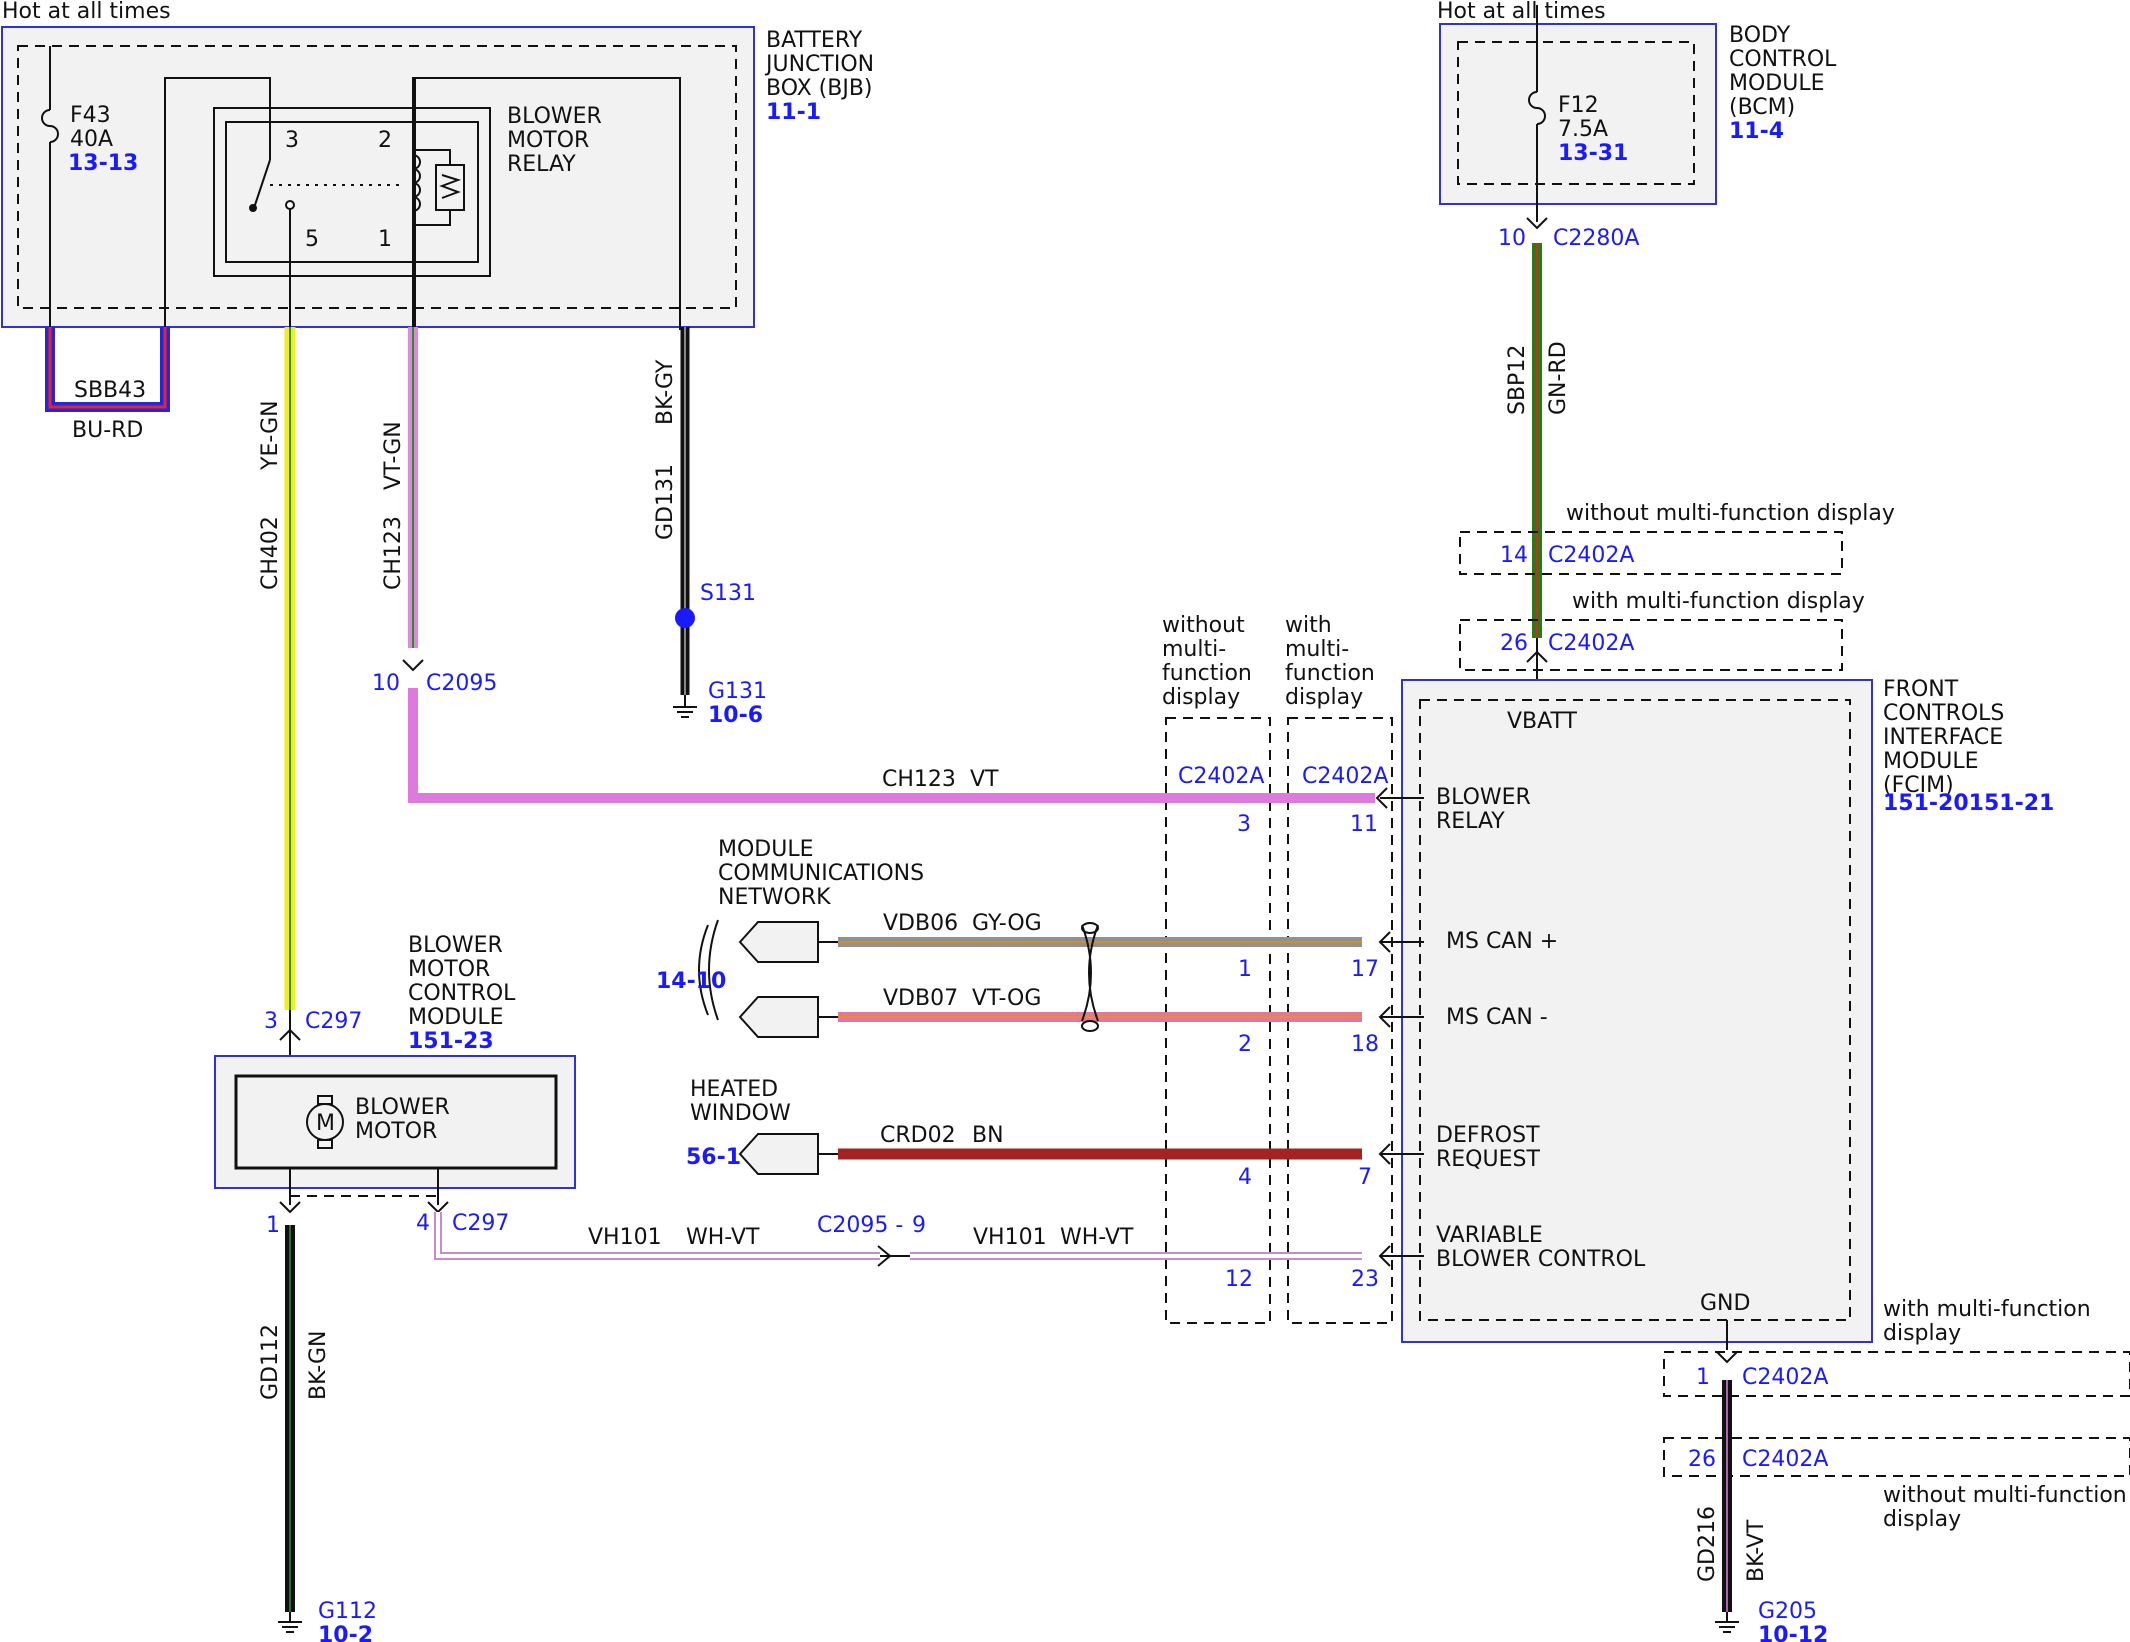  I want to click on bjb-outline, so click(378, 177).